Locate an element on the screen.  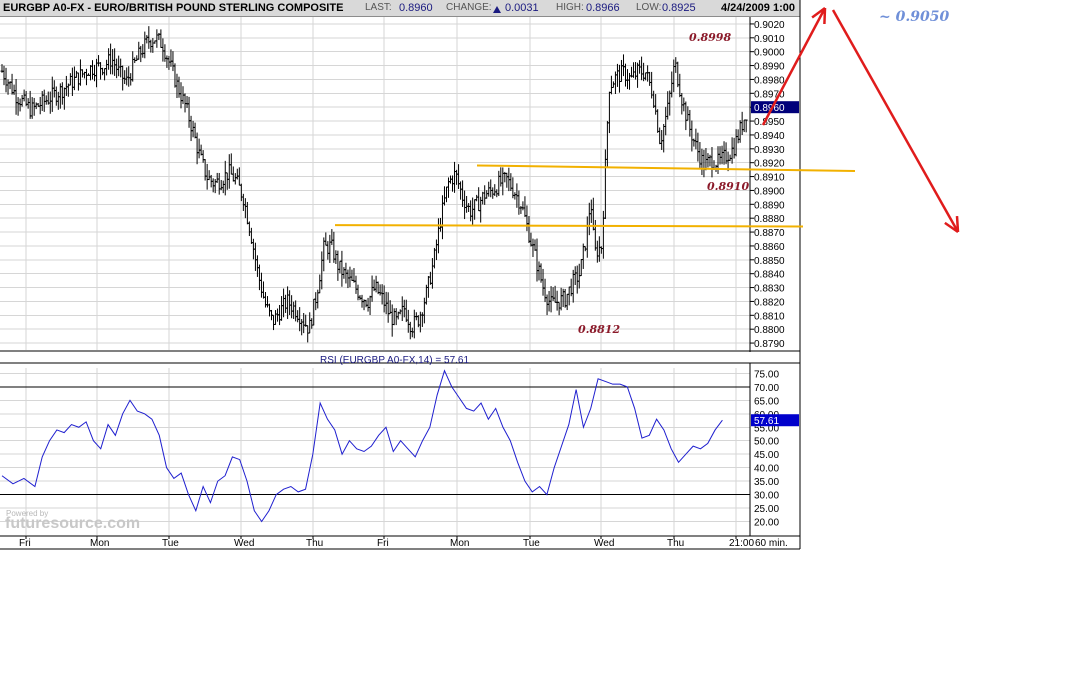
rsi-tick-label: 70.00 is located at coordinates (766, 388).